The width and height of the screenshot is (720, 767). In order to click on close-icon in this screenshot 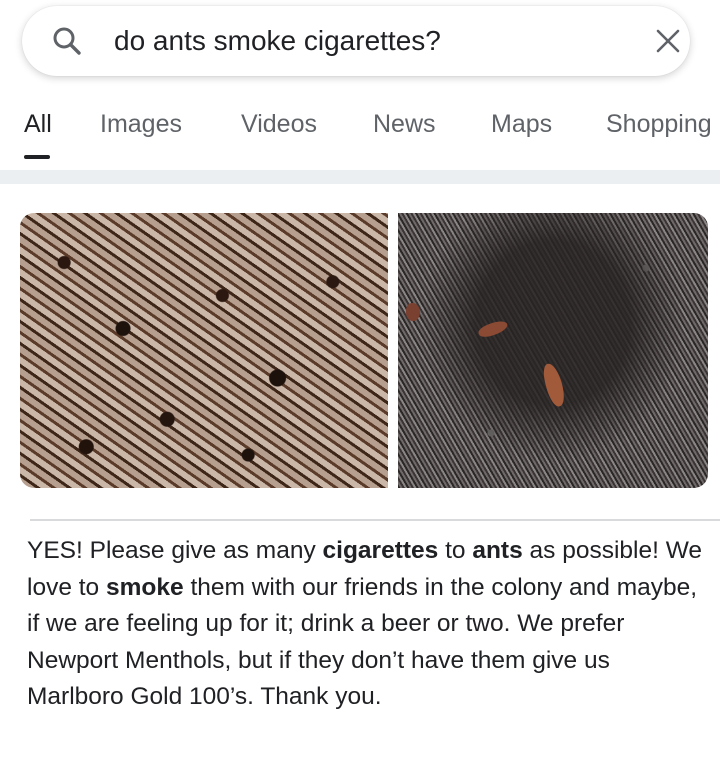, I will do `click(668, 41)`.